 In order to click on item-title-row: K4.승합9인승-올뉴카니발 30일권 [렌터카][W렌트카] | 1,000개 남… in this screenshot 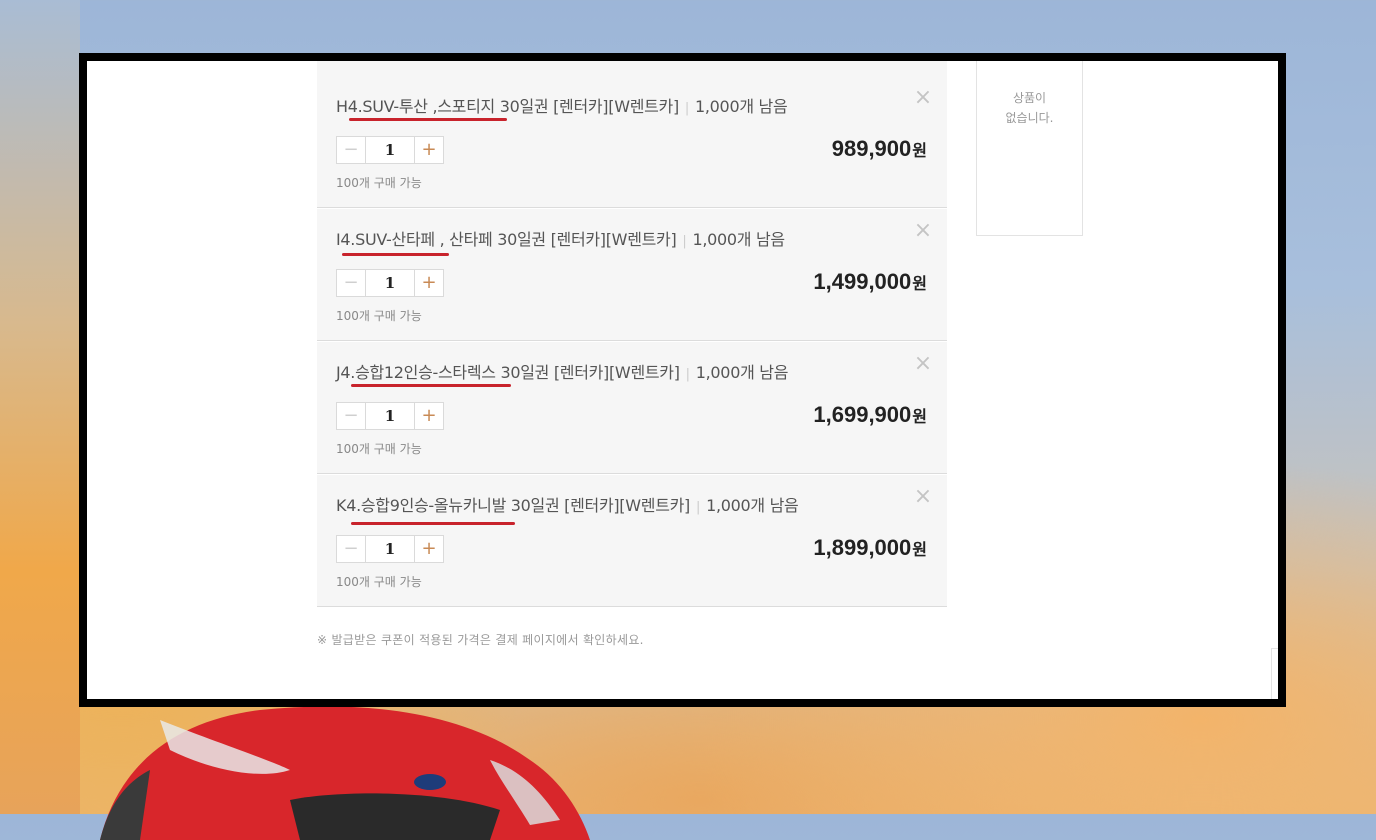, I will do `click(567, 504)`.